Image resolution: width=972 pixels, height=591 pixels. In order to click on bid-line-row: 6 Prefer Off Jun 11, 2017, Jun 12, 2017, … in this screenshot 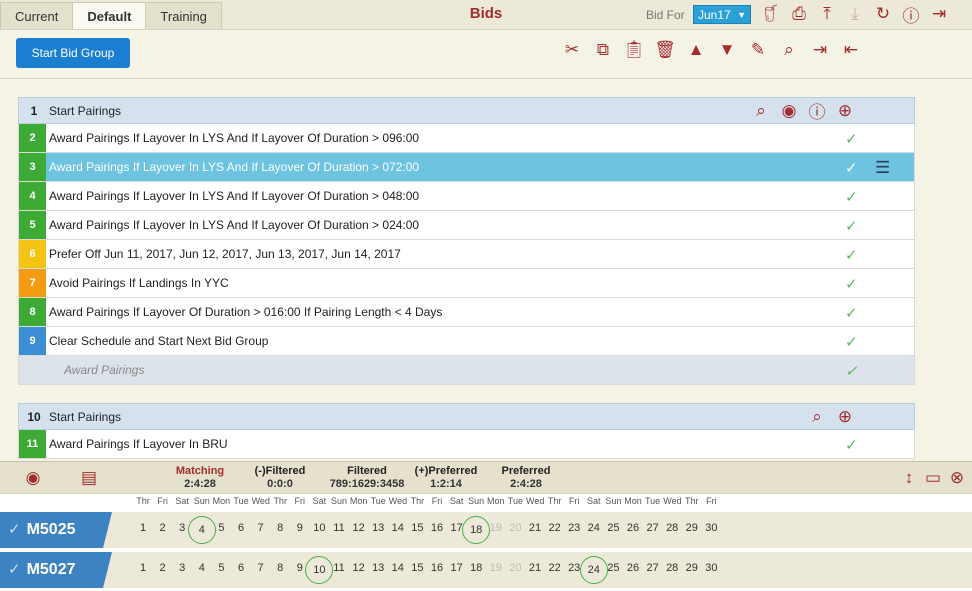, I will do `click(466, 254)`.